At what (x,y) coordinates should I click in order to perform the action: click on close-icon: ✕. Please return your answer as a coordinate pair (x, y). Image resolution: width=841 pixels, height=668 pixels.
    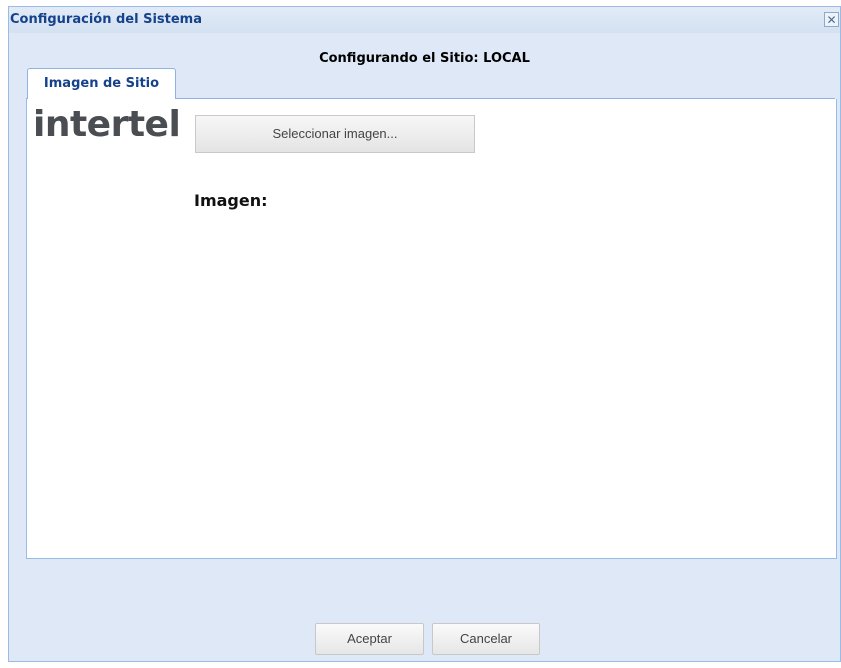
    Looking at the image, I should click on (831, 19).